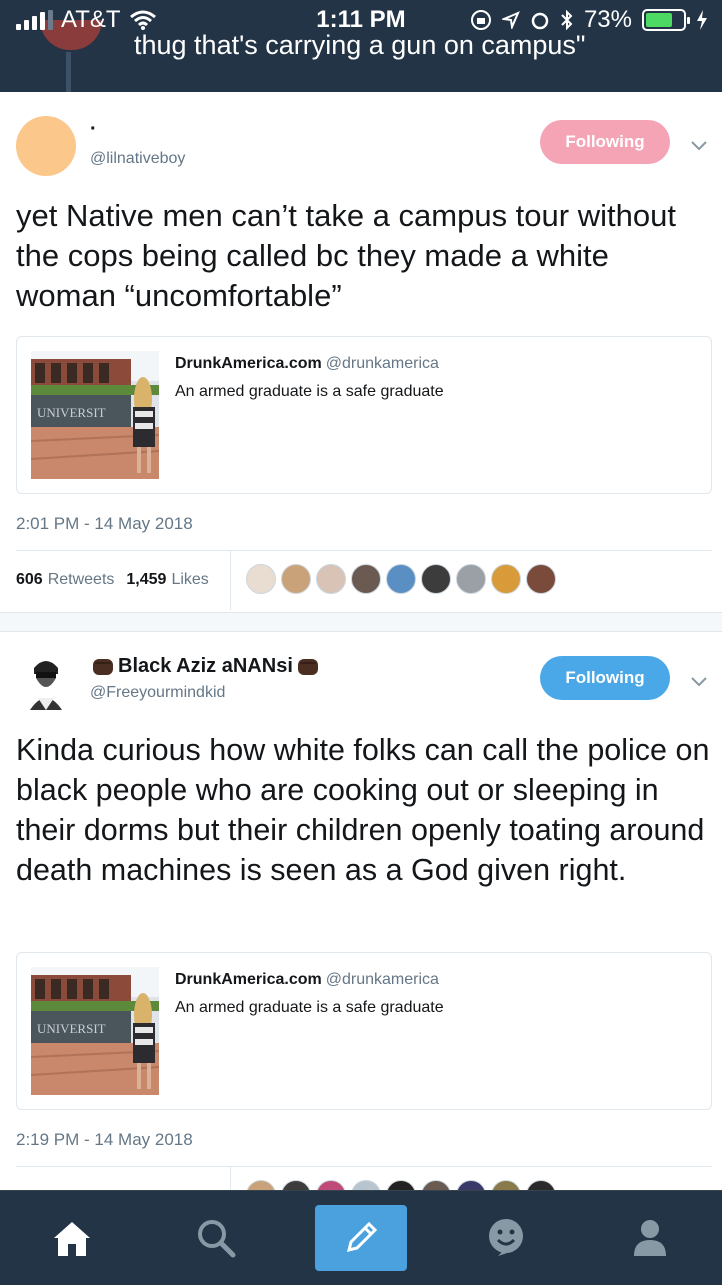 This screenshot has height=1285, width=722. I want to click on tweet-stats: 606 Retweets 1,459 Likes, so click(112, 580).